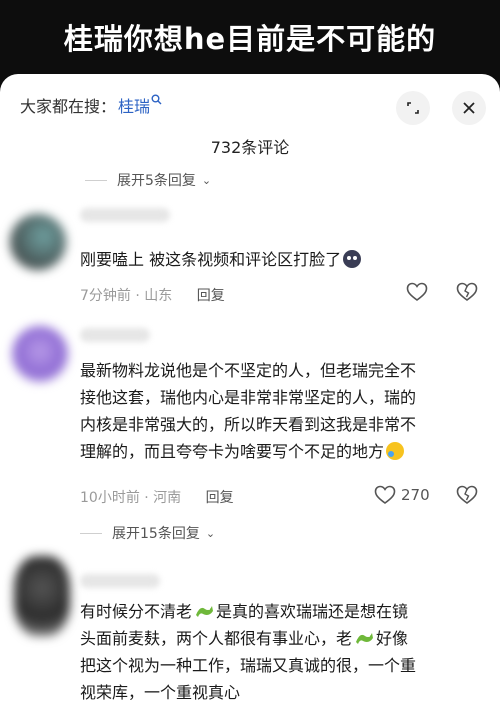  I want to click on comment-text: 刚要嗑上 被这条视频和评论区打脸了, so click(280, 259).